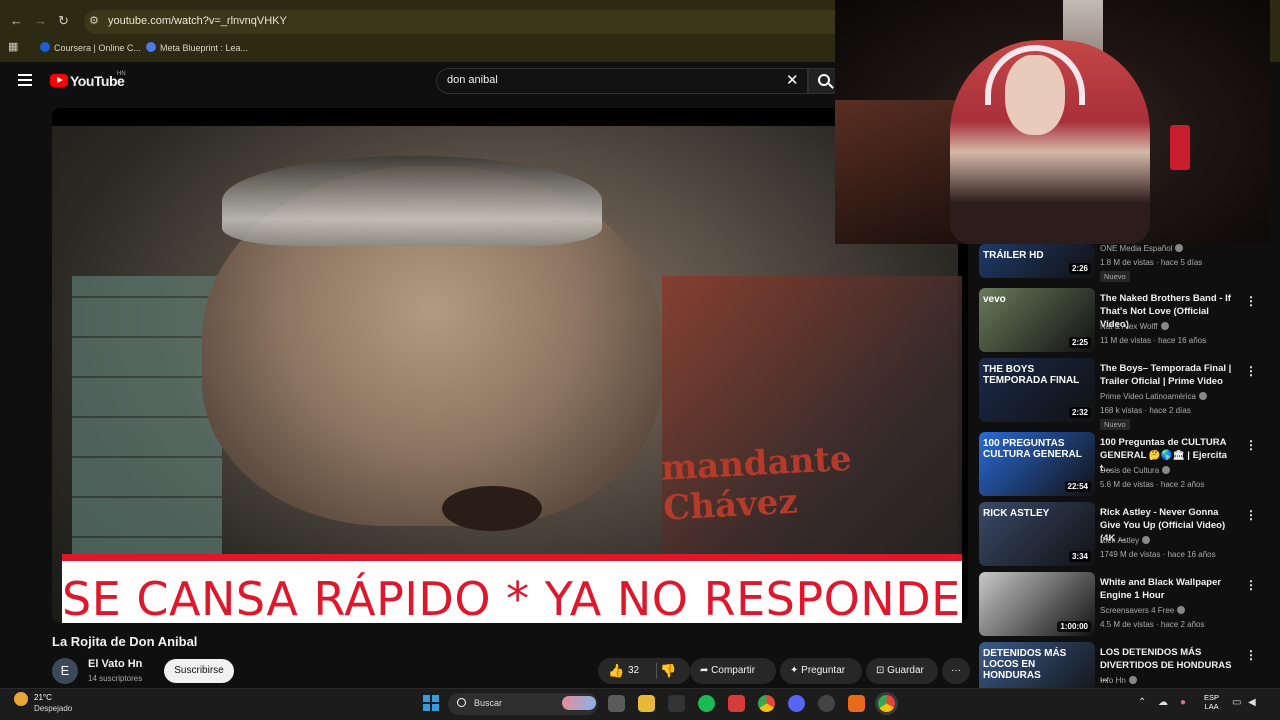 This screenshot has height=720, width=1280. What do you see at coordinates (1025, 664) in the screenshot?
I see `thumbnail-text: DETENIDOS MÁS LOCOS EN HONDURAS` at bounding box center [1025, 664].